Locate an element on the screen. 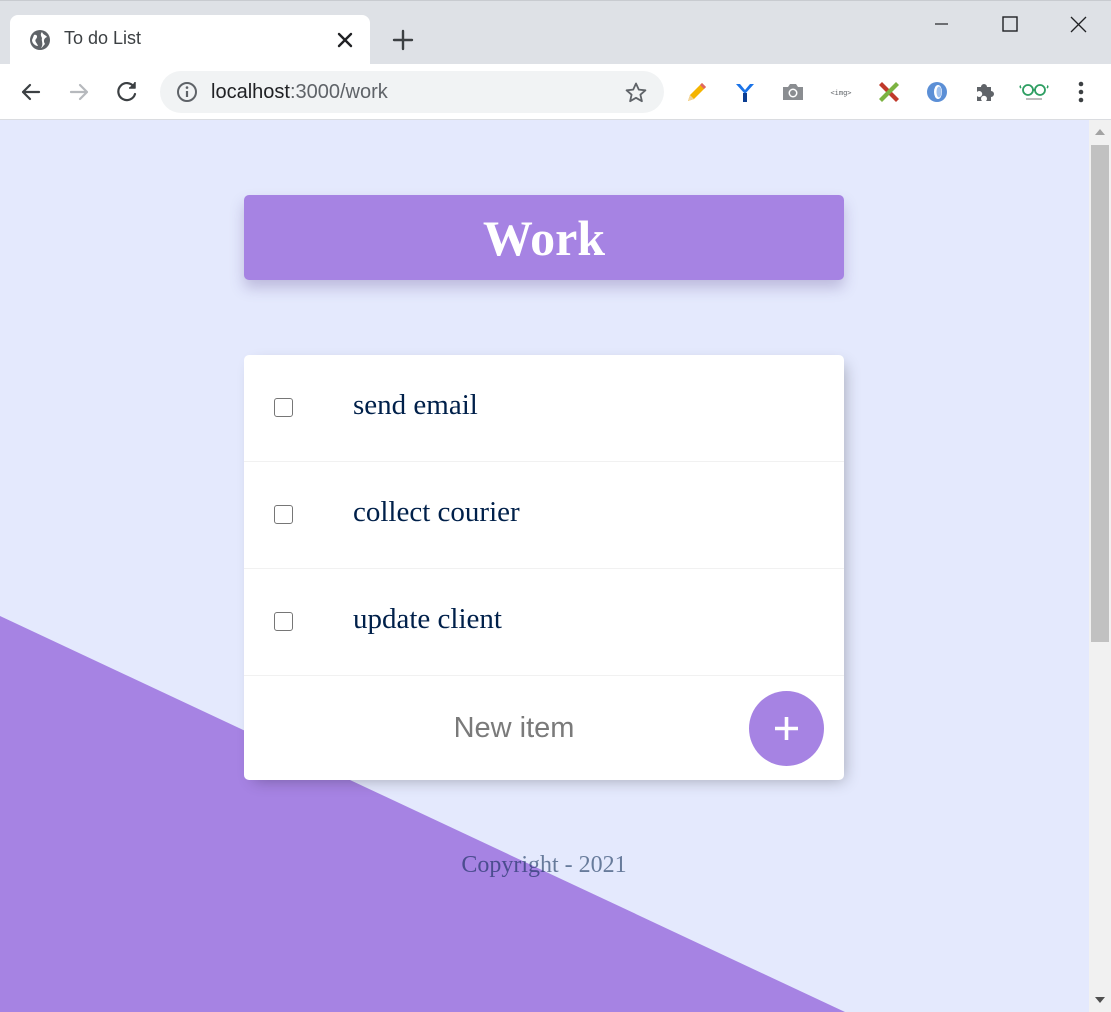 The image size is (1111, 1012). plus-icon is located at coordinates (786, 728).